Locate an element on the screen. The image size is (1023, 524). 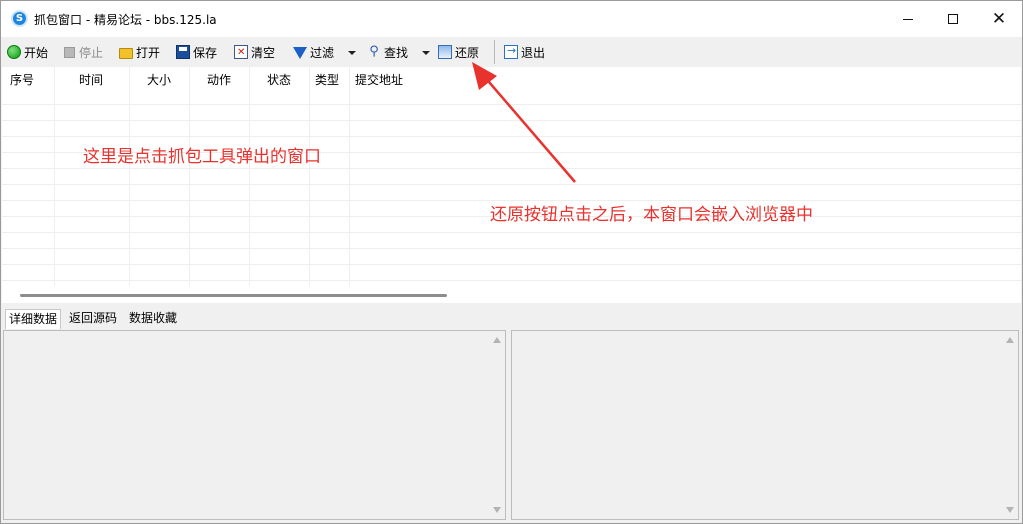
minimize-button is located at coordinates (908, 19).